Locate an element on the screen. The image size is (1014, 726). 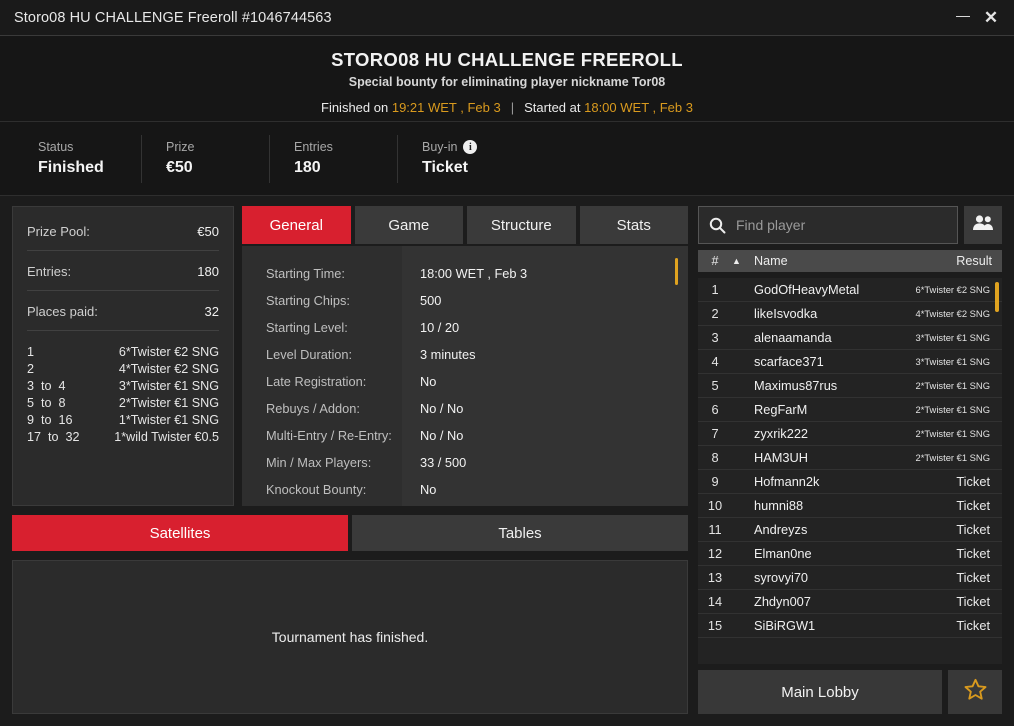
search-input is located at coordinates (841, 225).